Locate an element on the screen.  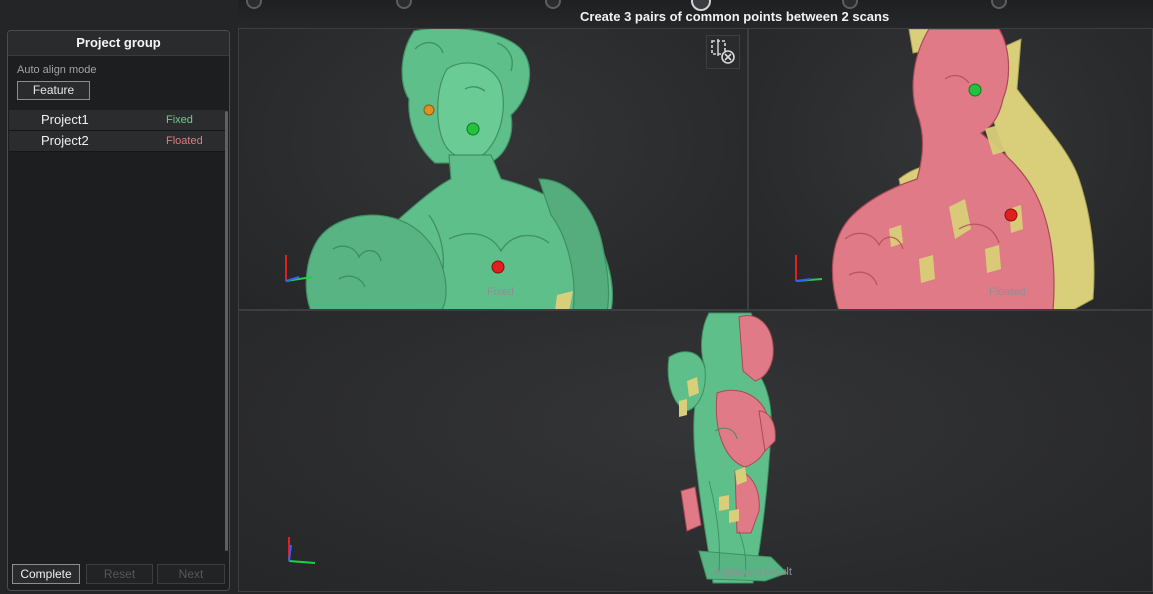
panel-title: Project group is located at coordinates (118, 43).